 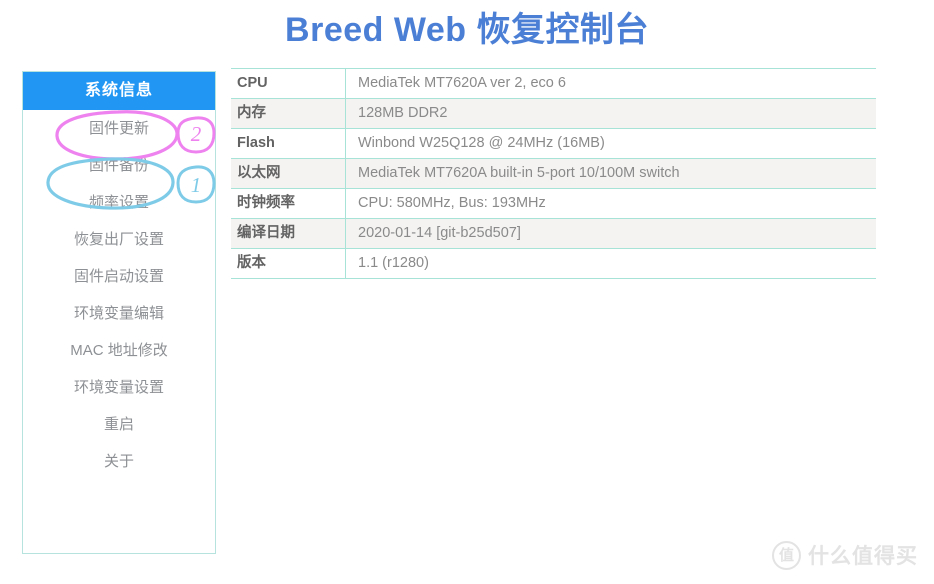 I want to click on sidebar-item-firmware-update: 固件更新, so click(x=119, y=128).